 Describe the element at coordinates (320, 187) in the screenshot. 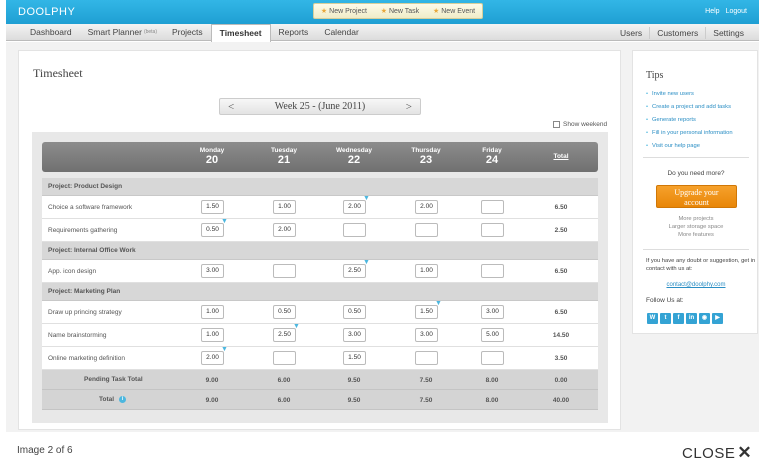

I see `project-row: Project: Product Design` at that location.